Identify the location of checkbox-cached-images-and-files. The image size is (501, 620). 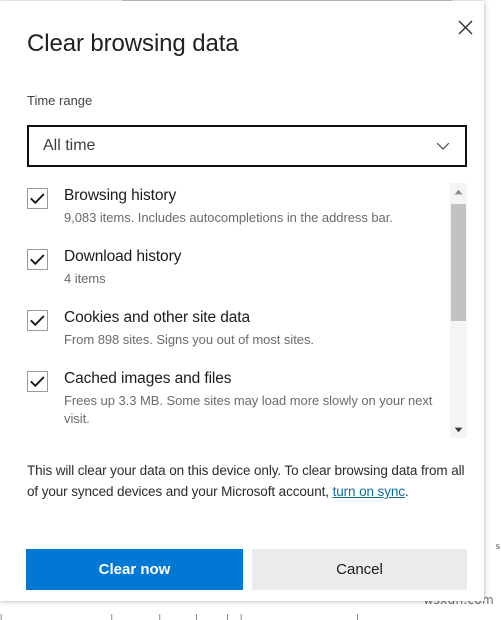
(37, 381).